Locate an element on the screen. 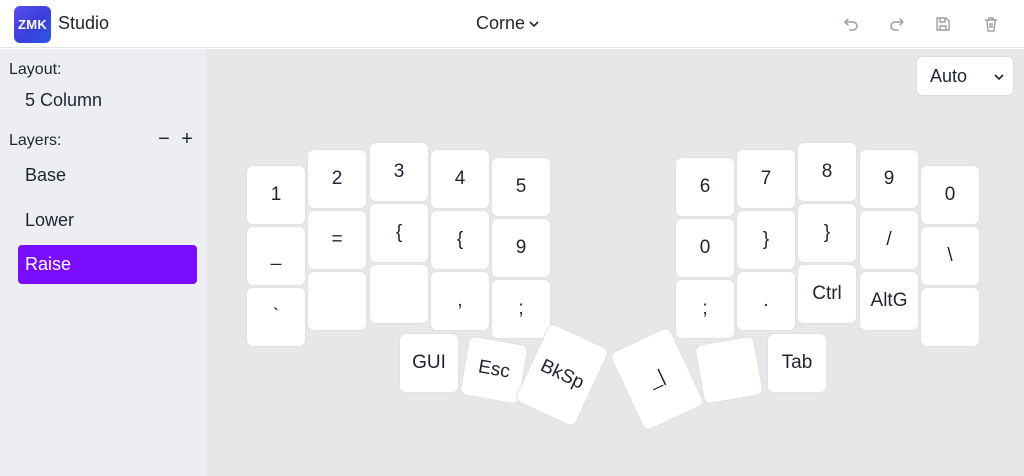 Image resolution: width=1024 pixels, height=476 pixels. key: 6 is located at coordinates (705, 187).